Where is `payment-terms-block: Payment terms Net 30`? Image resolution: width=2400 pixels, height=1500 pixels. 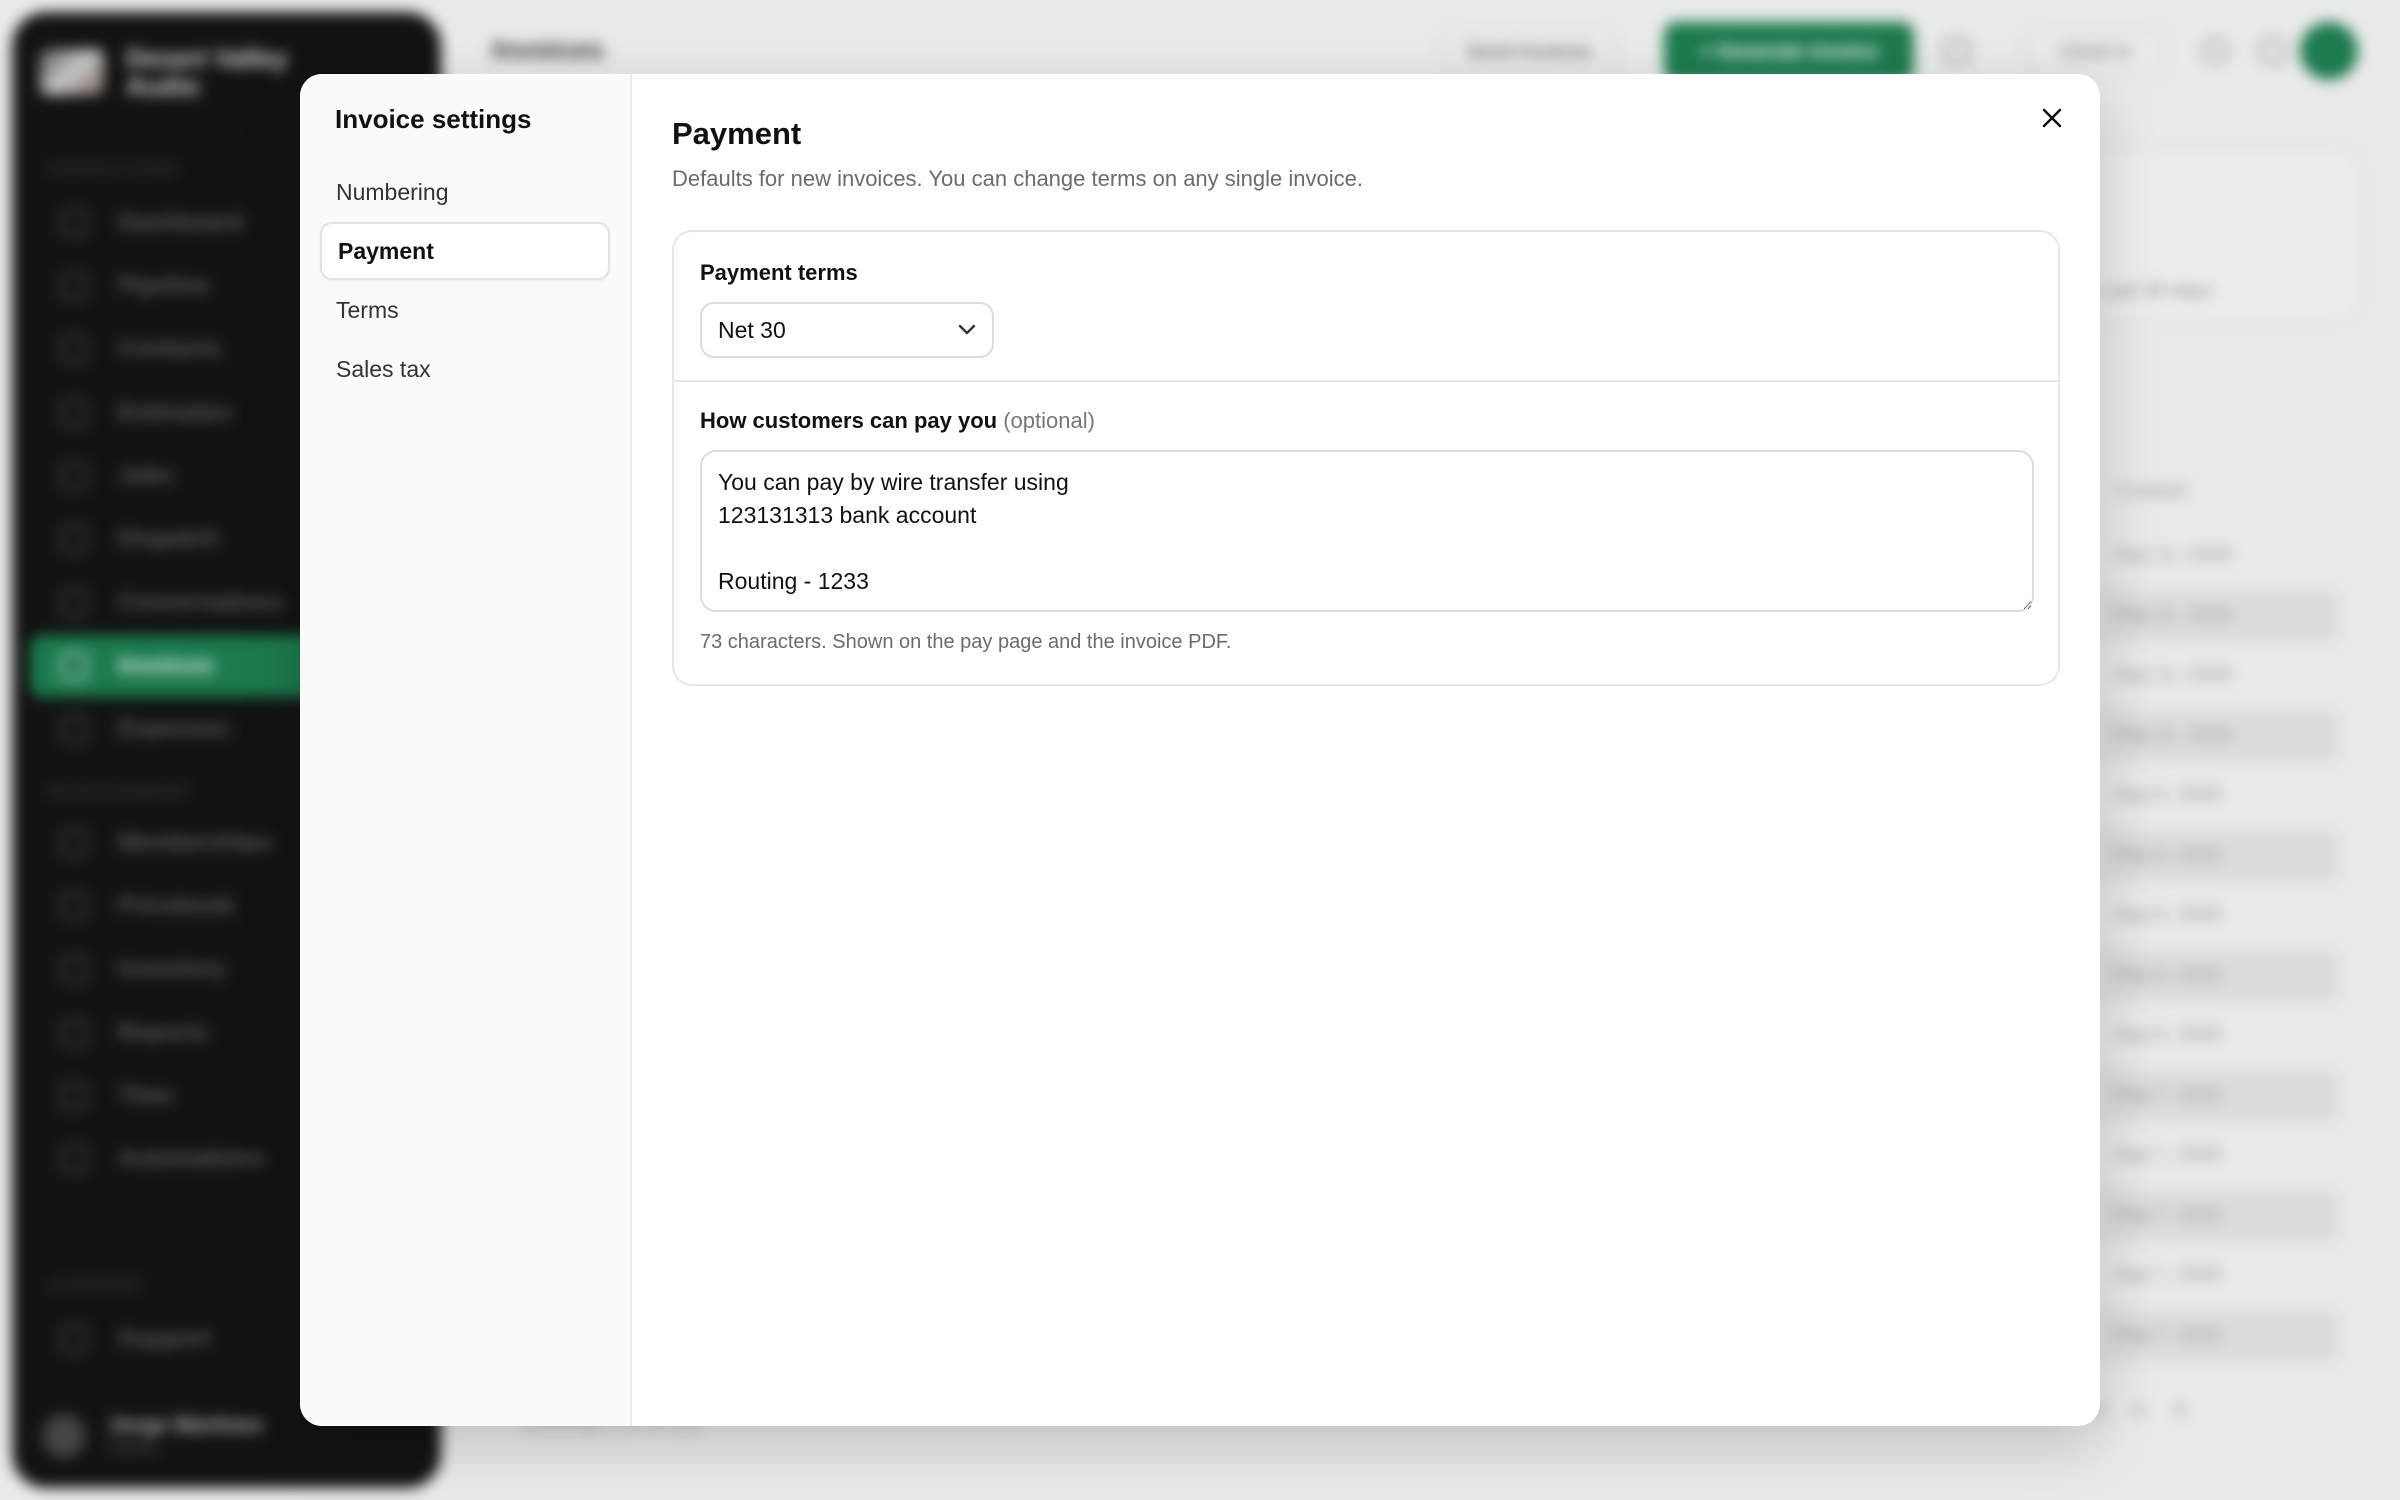 payment-terms-block: Payment terms Net 30 is located at coordinates (1366, 307).